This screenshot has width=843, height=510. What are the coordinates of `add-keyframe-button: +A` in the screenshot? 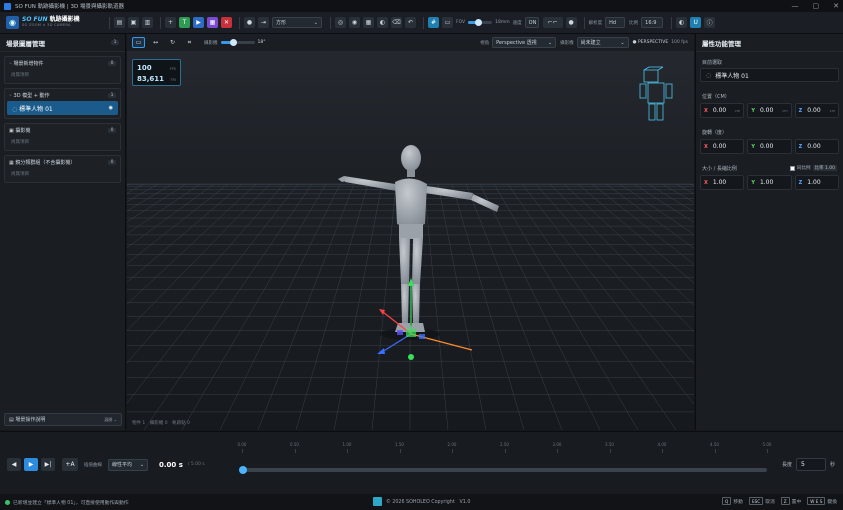 It's located at (70, 464).